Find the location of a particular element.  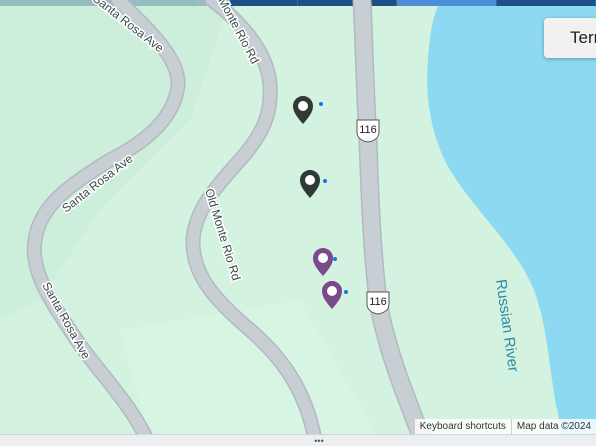

keyboard-shortcuts-link: Keyboard shortcuts is located at coordinates (463, 426).